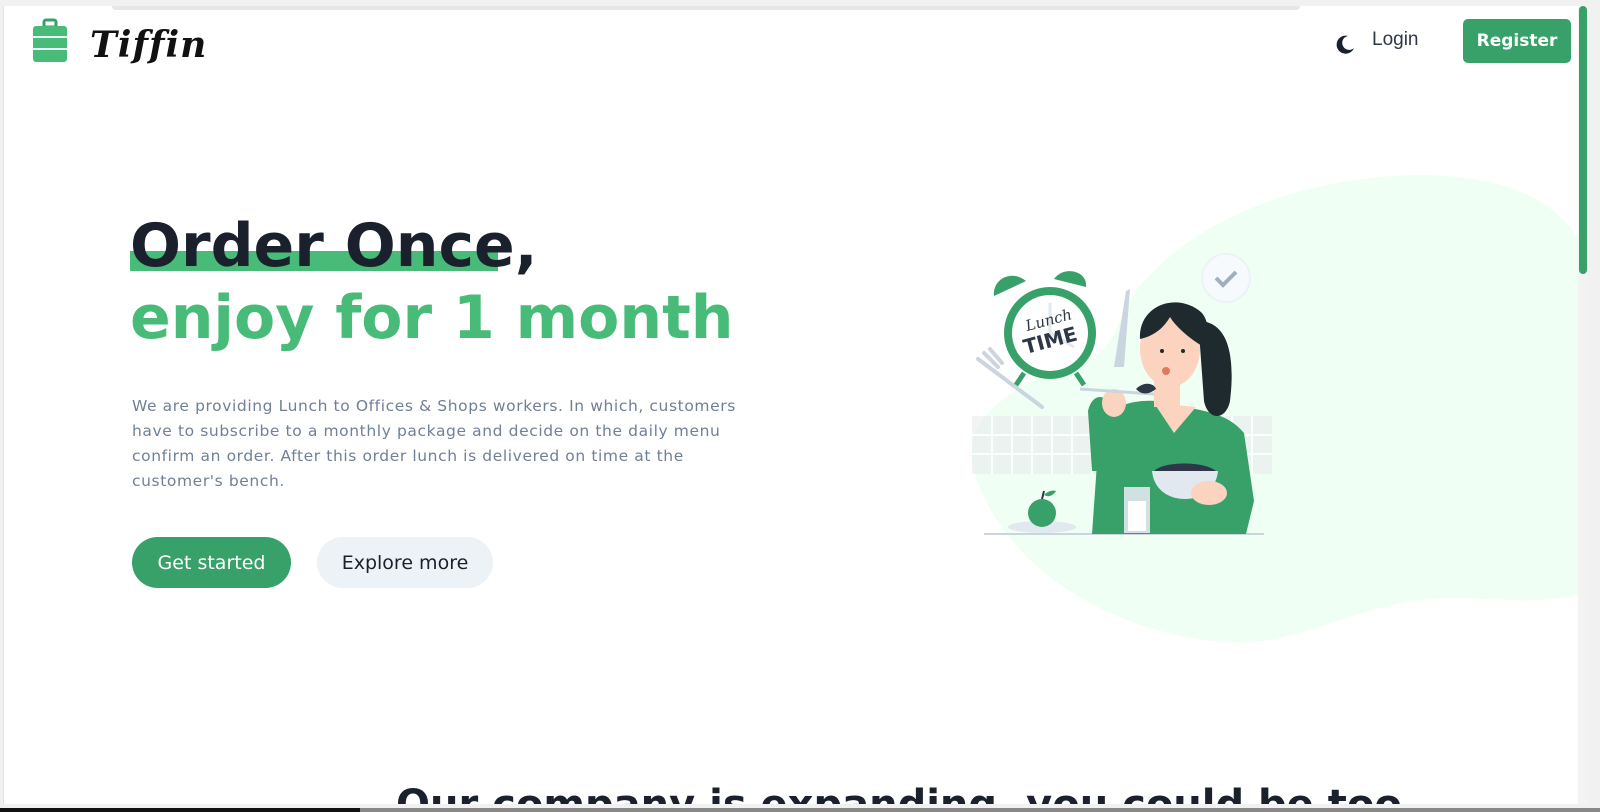  Describe the element at coordinates (148, 45) in the screenshot. I see `brand-name: Tiffin` at that location.